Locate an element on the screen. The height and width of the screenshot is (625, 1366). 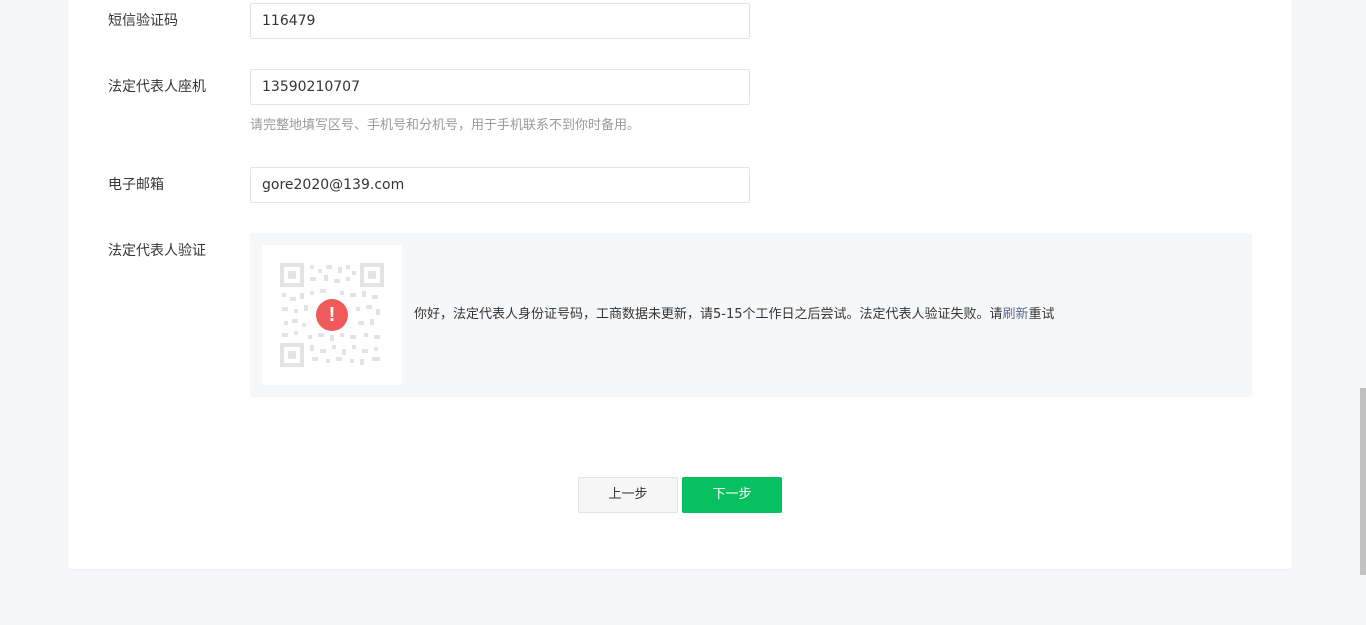
qr-code: ! is located at coordinates (332, 315).